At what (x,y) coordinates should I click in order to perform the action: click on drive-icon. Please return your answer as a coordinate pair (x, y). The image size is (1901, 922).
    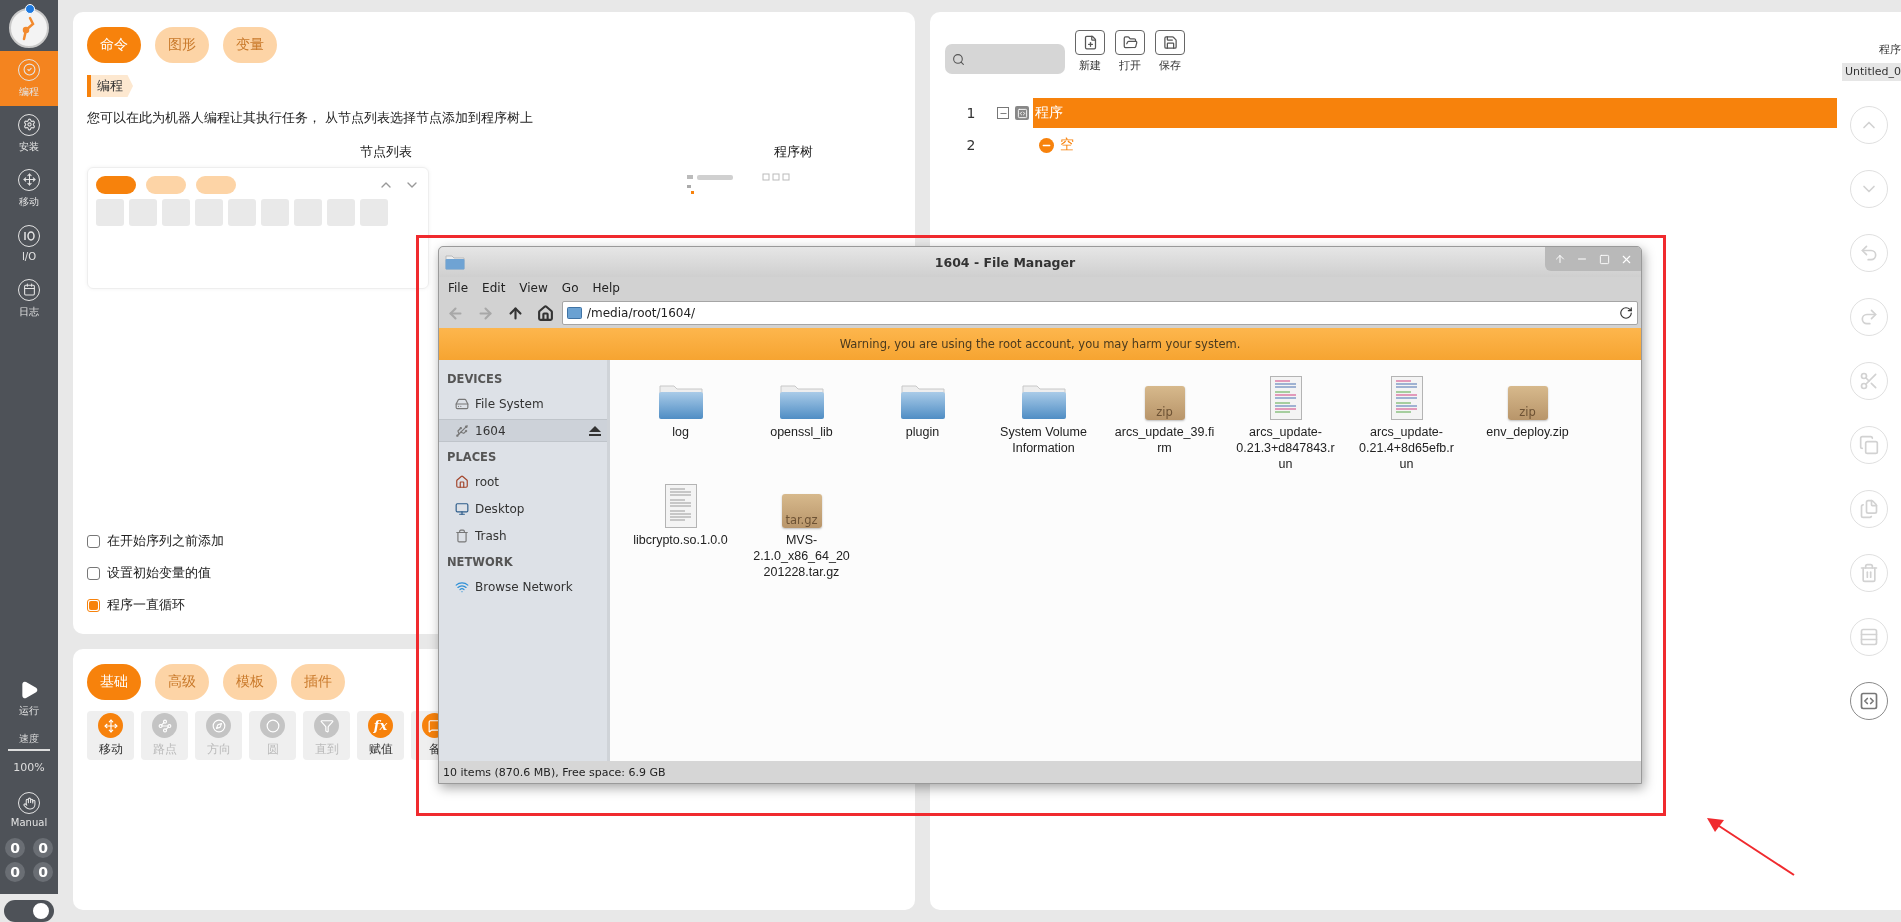
    Looking at the image, I should click on (462, 403).